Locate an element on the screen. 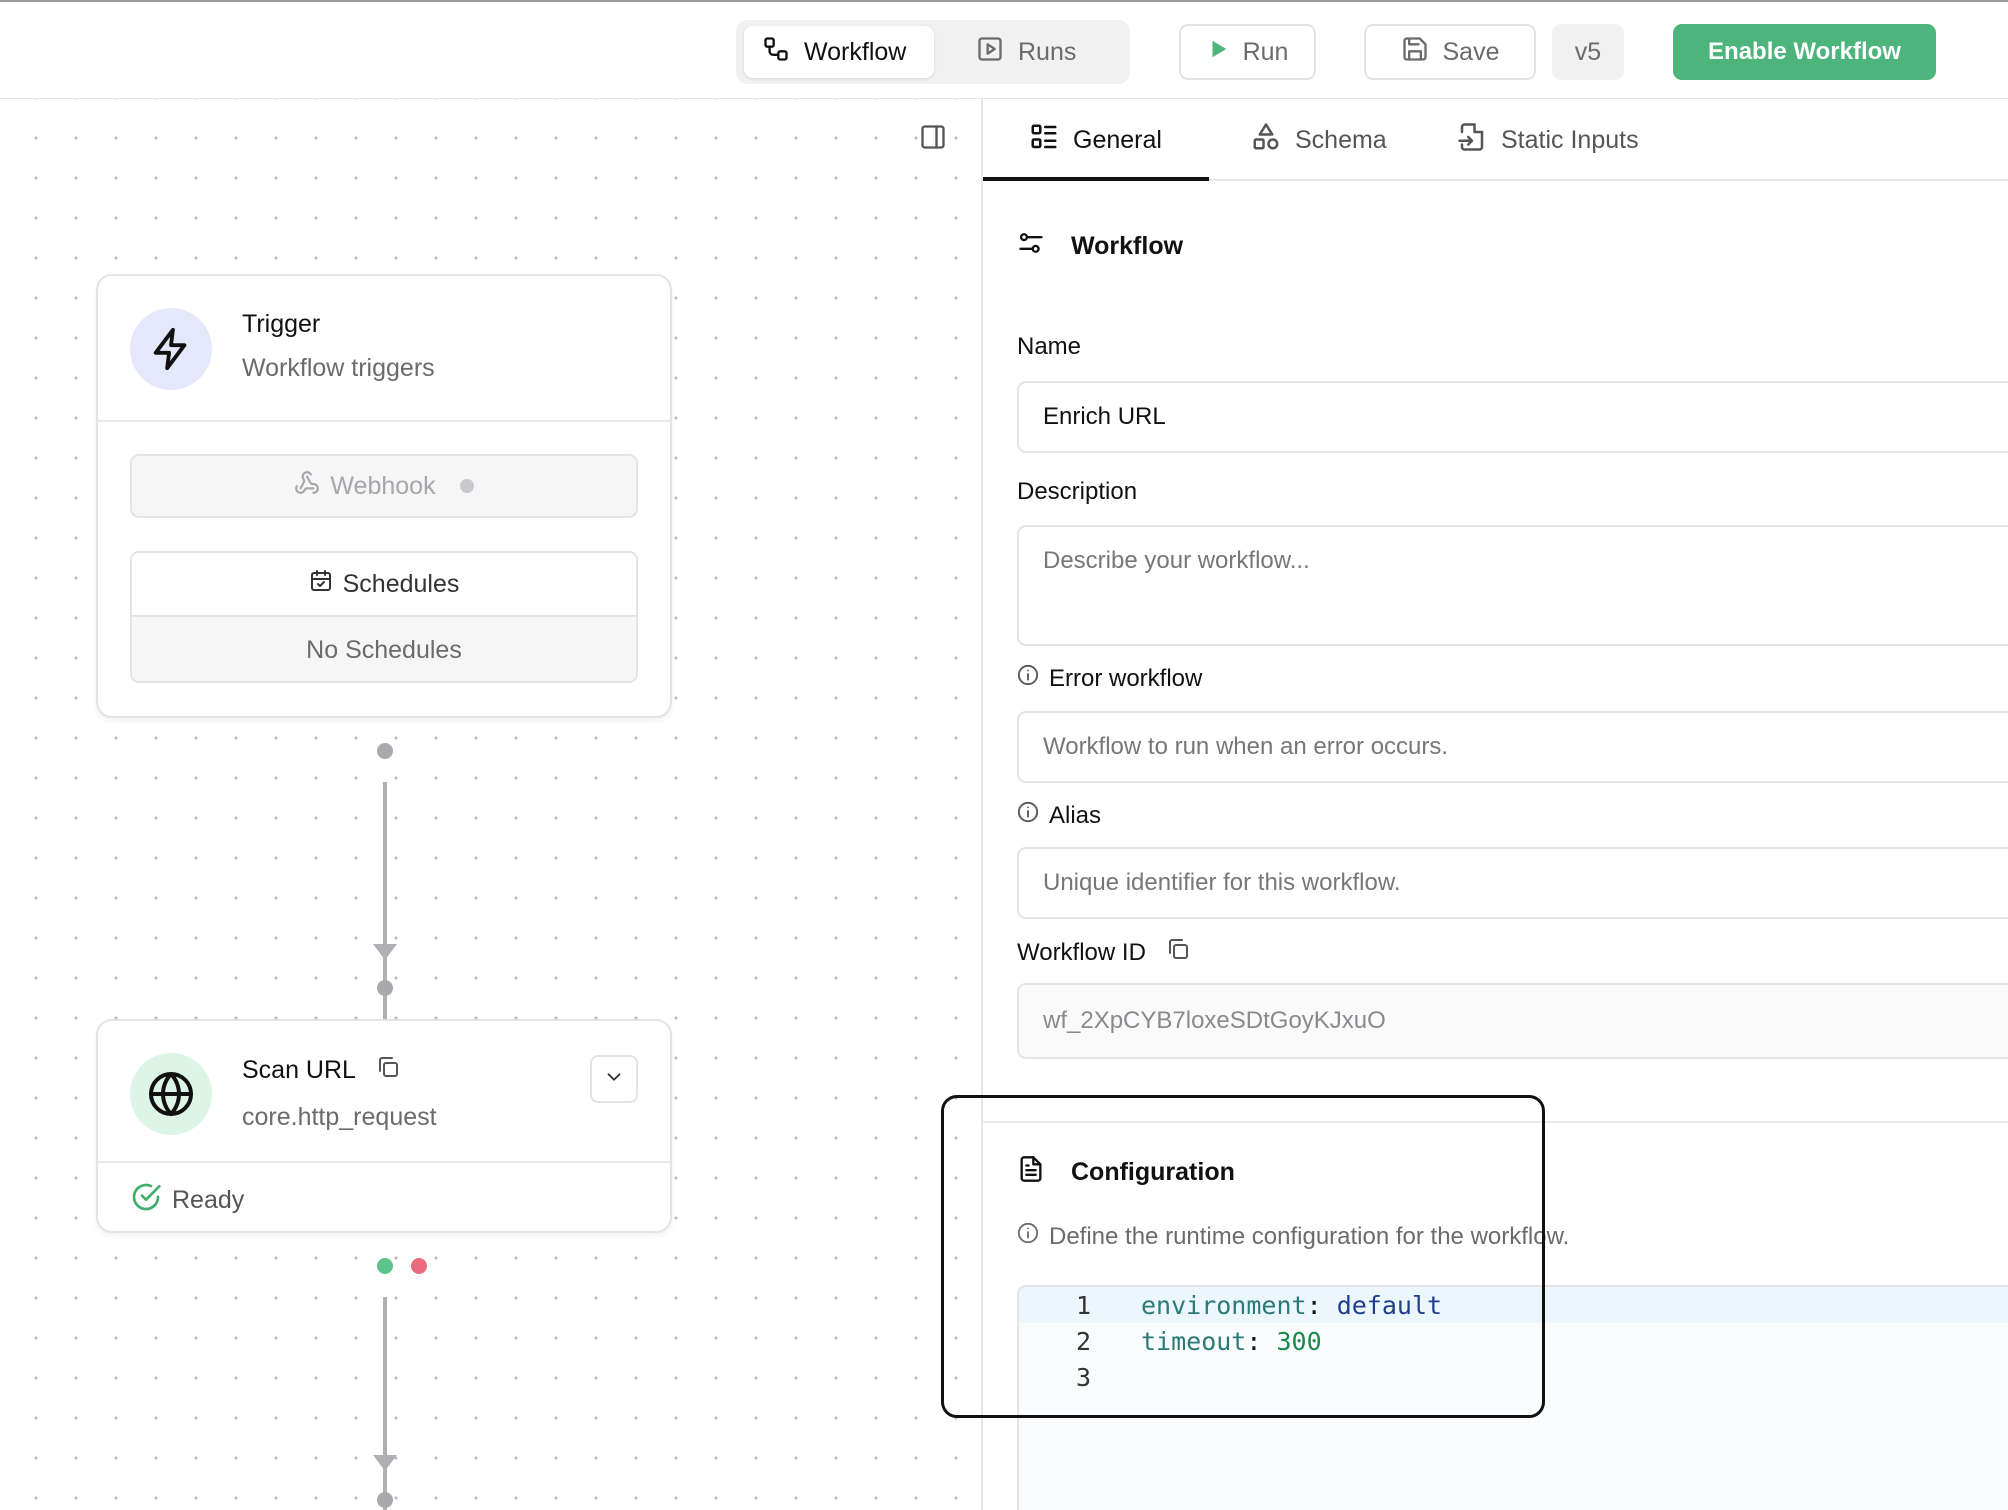 The image size is (2008, 1510). webhook-status-dot is located at coordinates (466, 486).